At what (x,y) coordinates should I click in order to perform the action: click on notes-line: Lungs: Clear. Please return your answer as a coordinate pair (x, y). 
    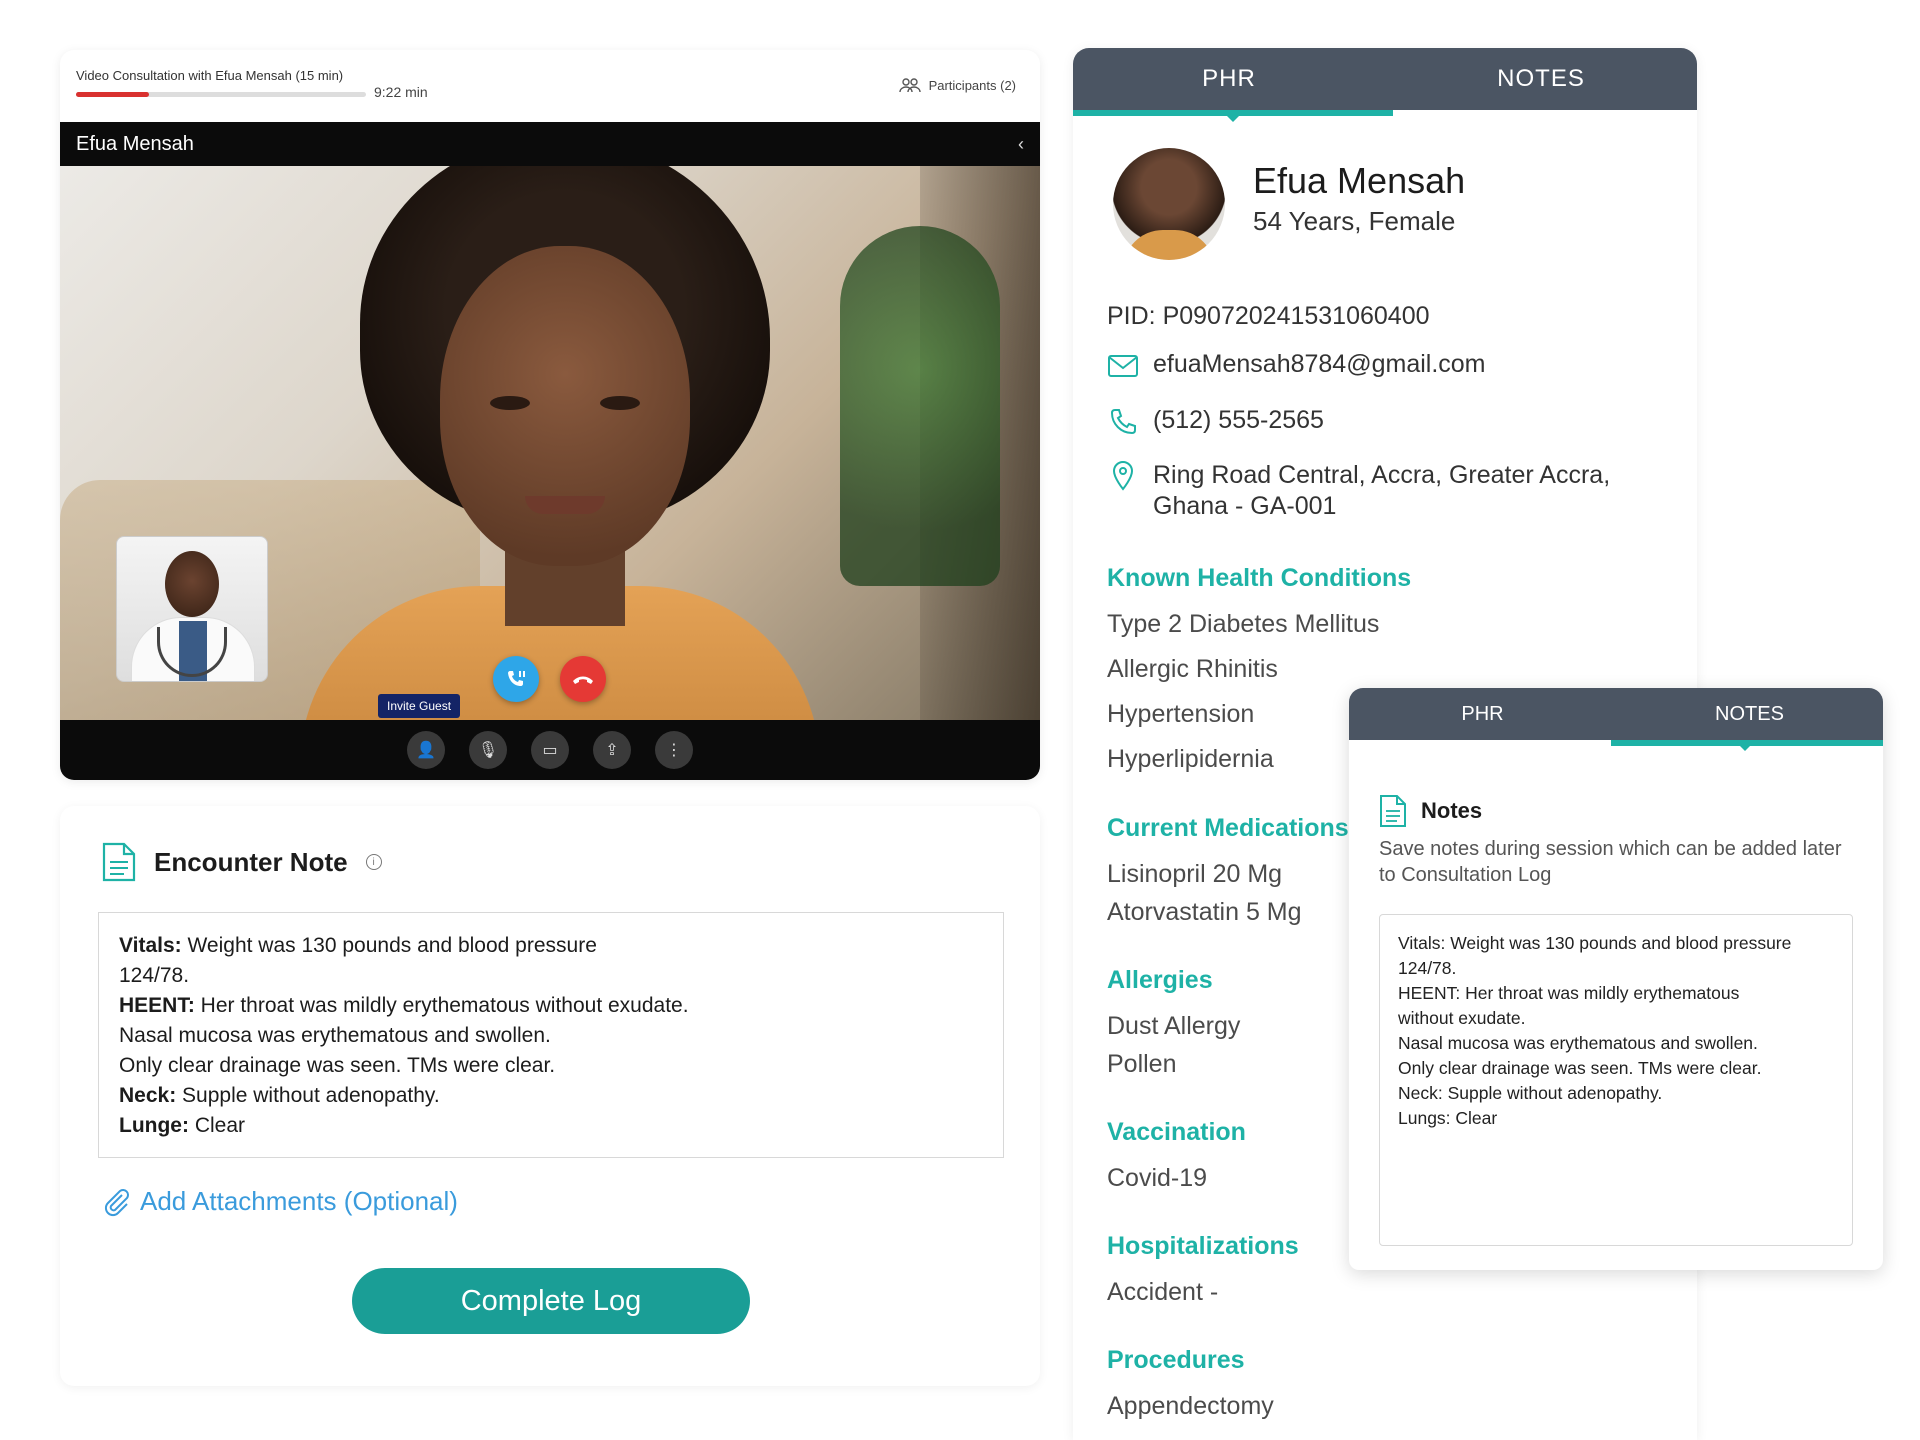
    Looking at the image, I should click on (1448, 1118).